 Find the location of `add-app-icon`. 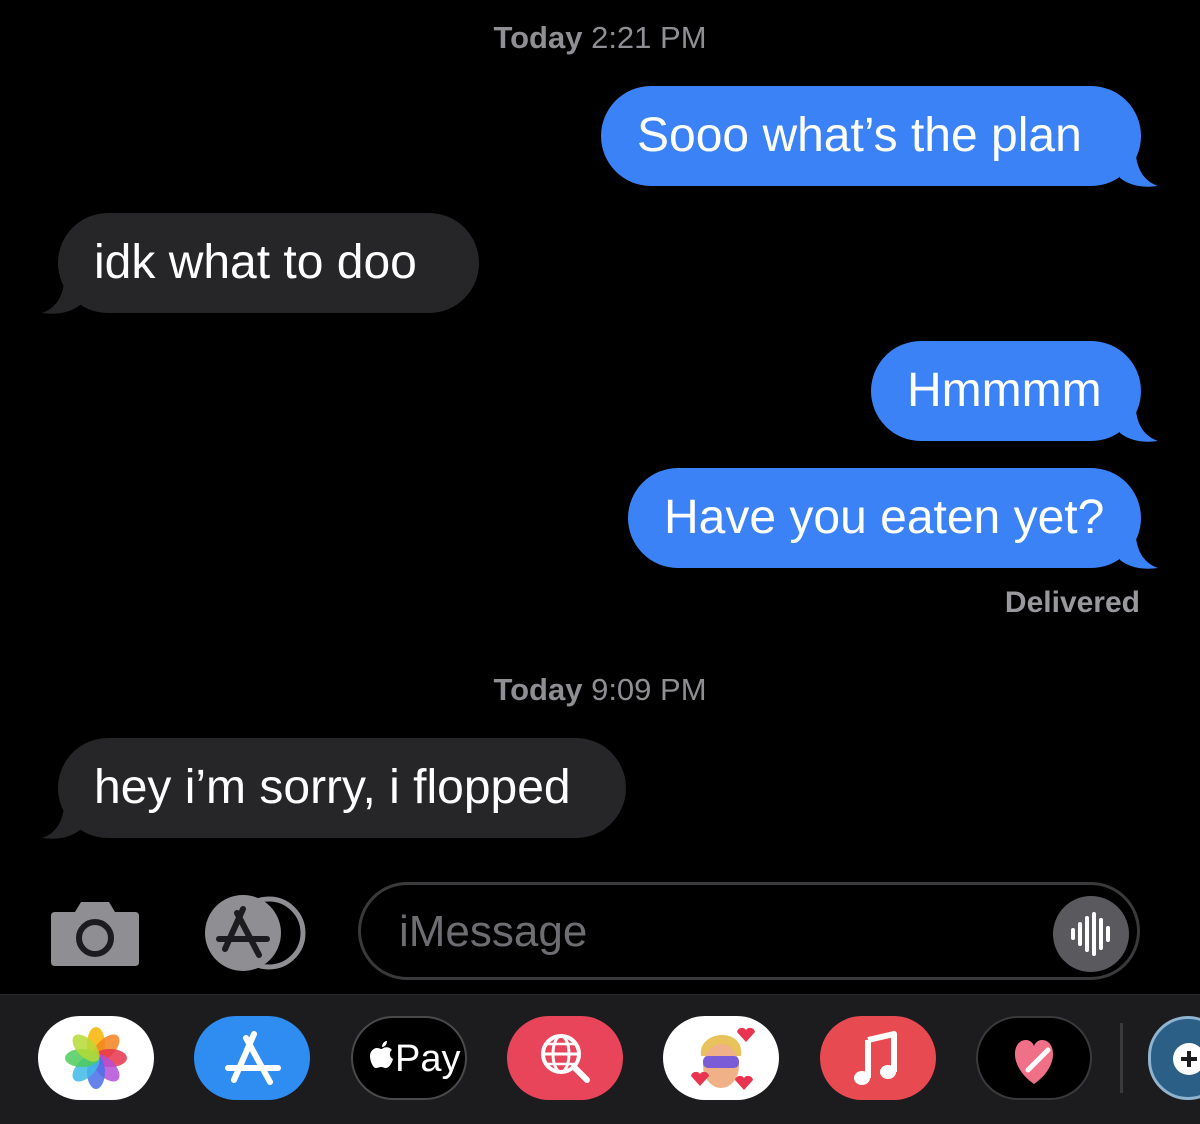

add-app-icon is located at coordinates (1186, 1059).